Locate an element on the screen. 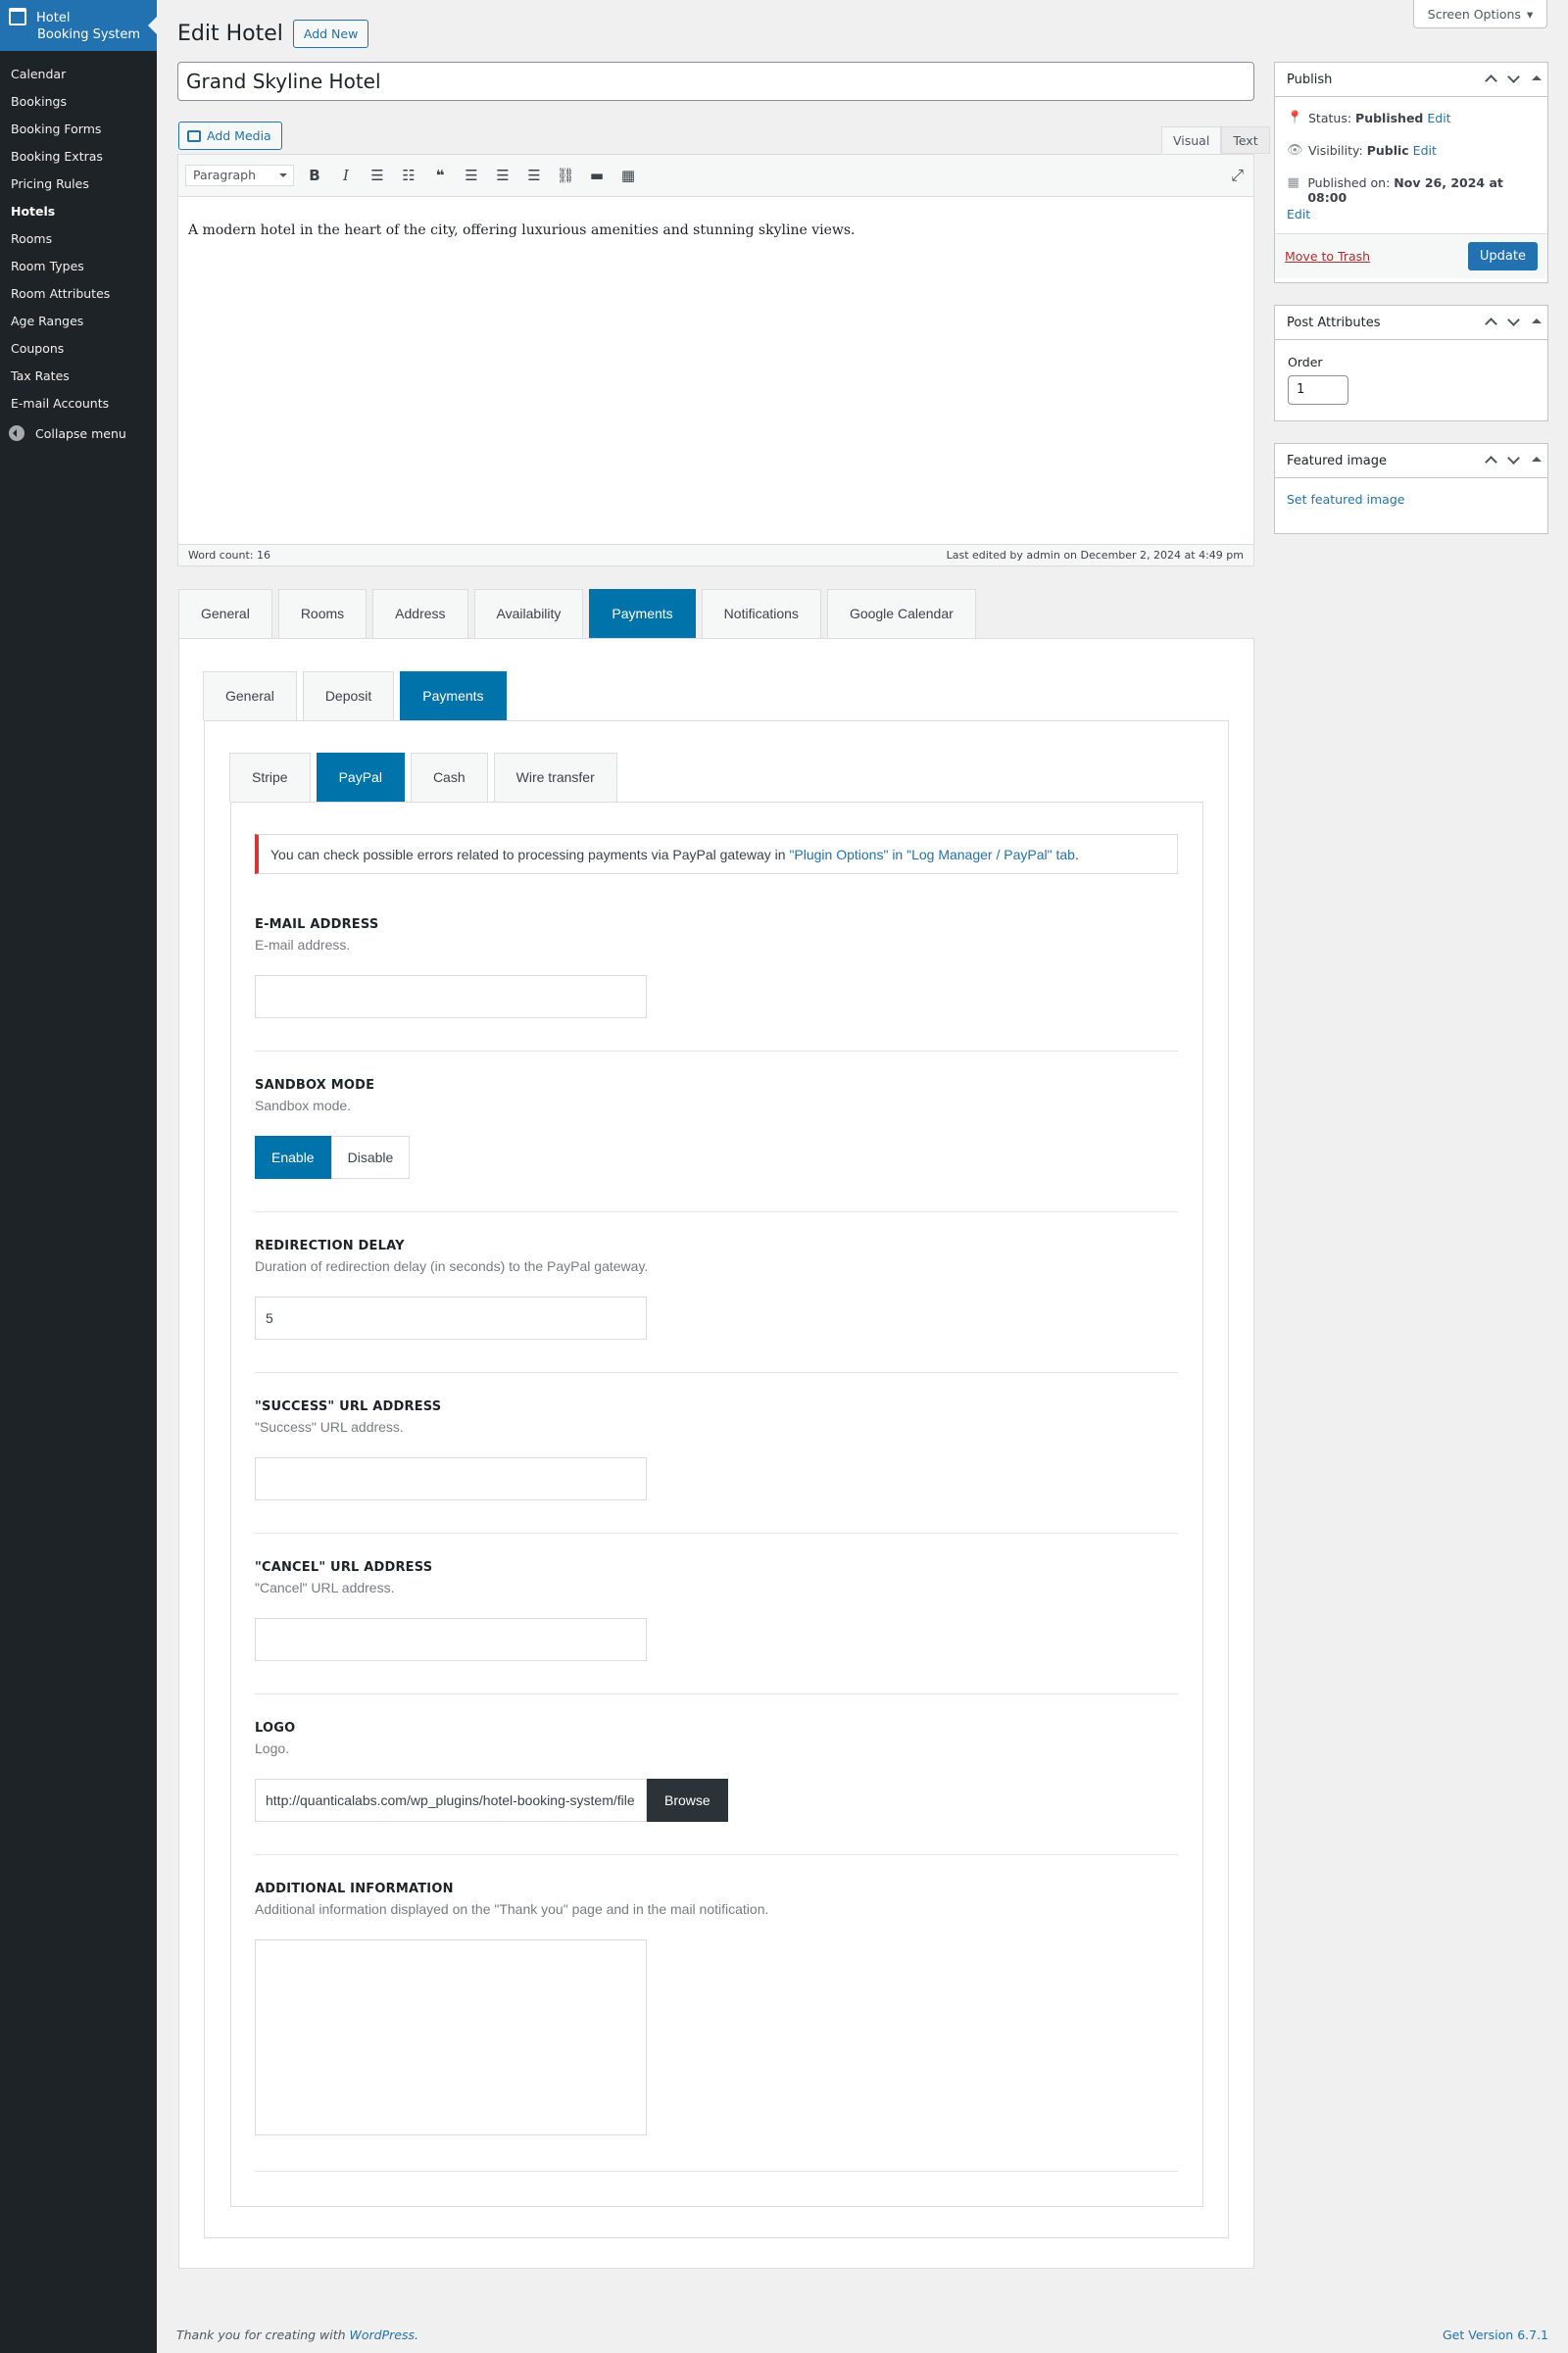 Image resolution: width=1568 pixels, height=2353 pixels. menu-item-coupons: Coupons is located at coordinates (78, 350).